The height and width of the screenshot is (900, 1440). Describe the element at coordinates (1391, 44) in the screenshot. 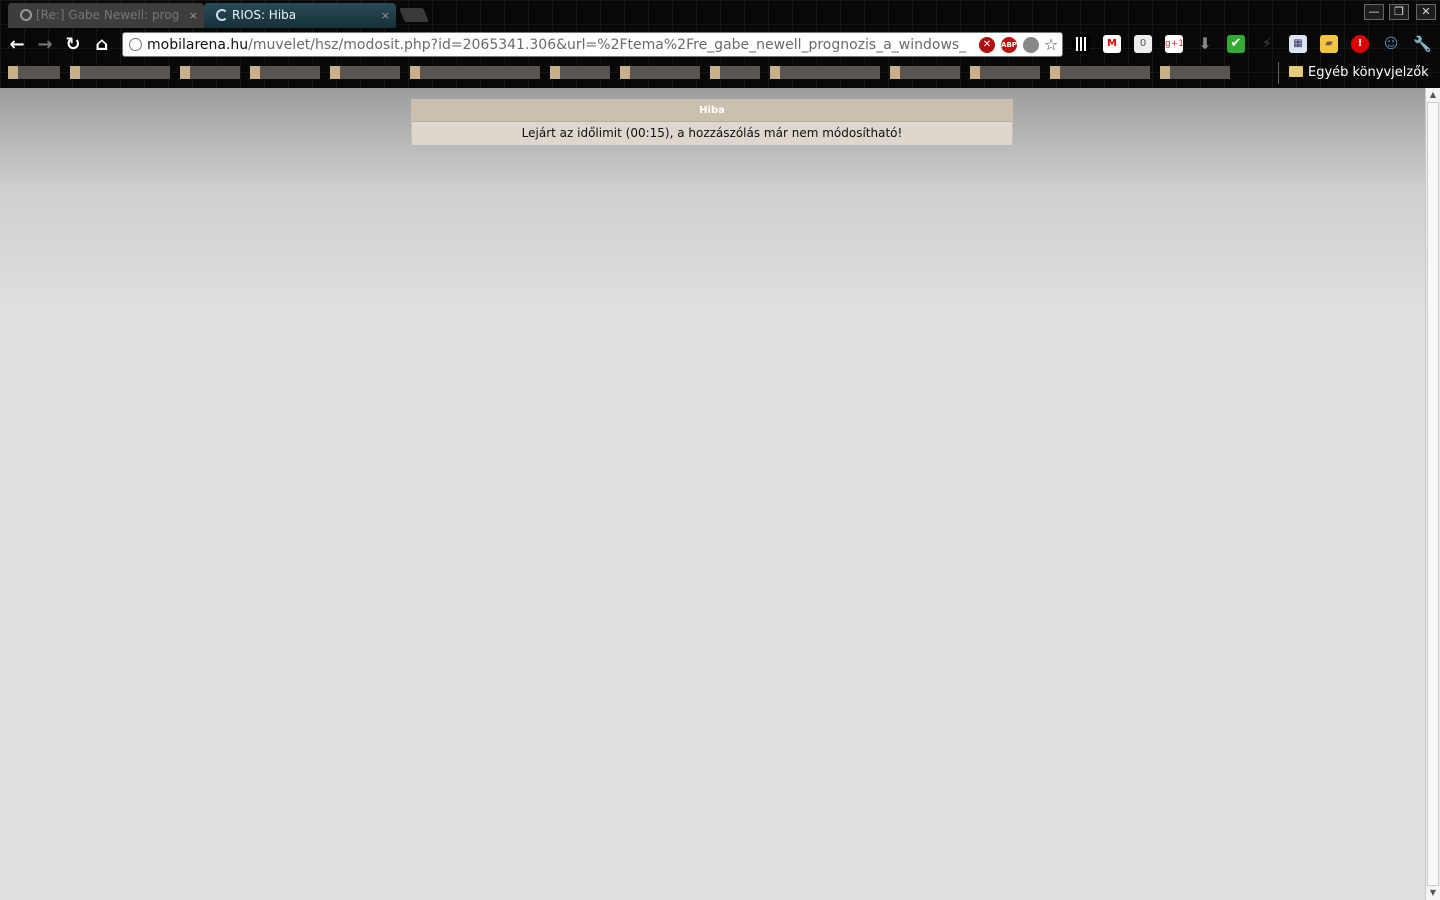

I see `ghost-icon: ☺` at that location.